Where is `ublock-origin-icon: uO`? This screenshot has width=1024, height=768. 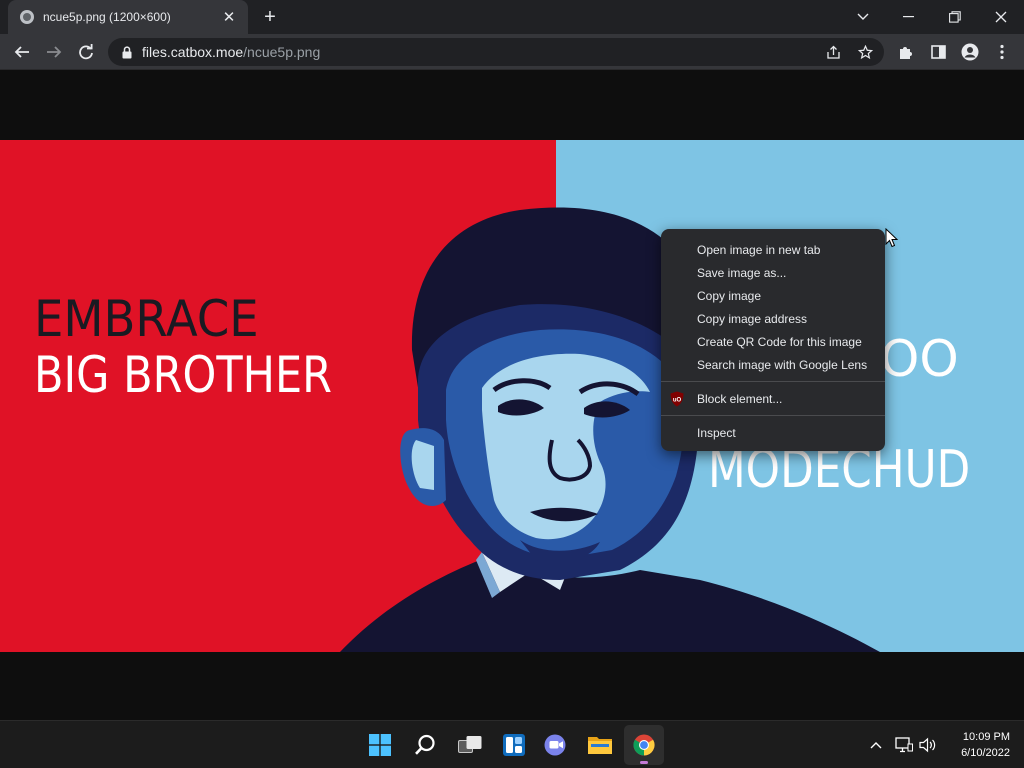 ublock-origin-icon: uO is located at coordinates (677, 399).